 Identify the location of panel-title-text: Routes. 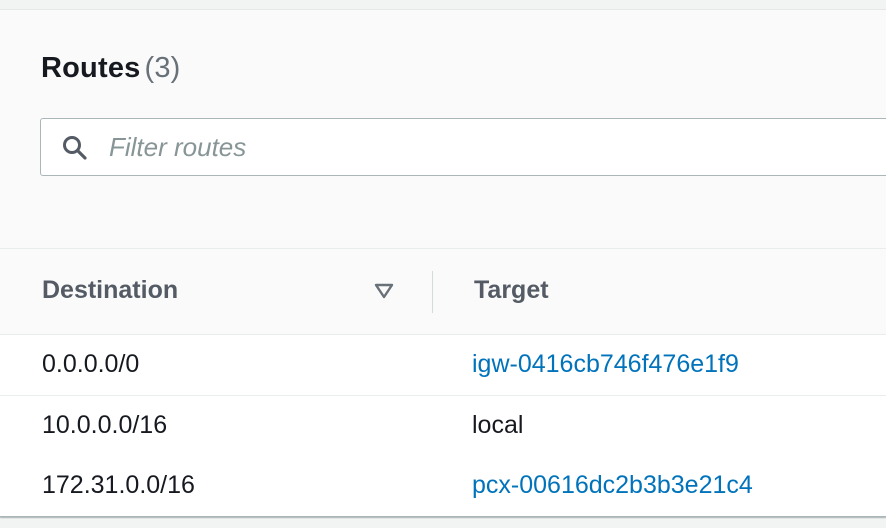
(91, 68).